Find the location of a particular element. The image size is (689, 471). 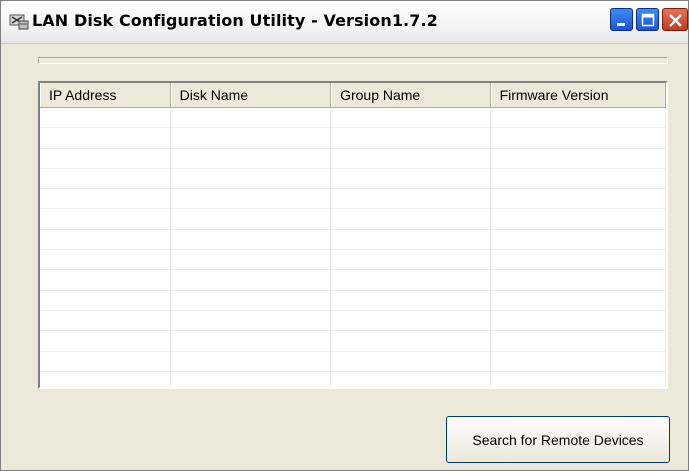

close-icon is located at coordinates (675, 20).